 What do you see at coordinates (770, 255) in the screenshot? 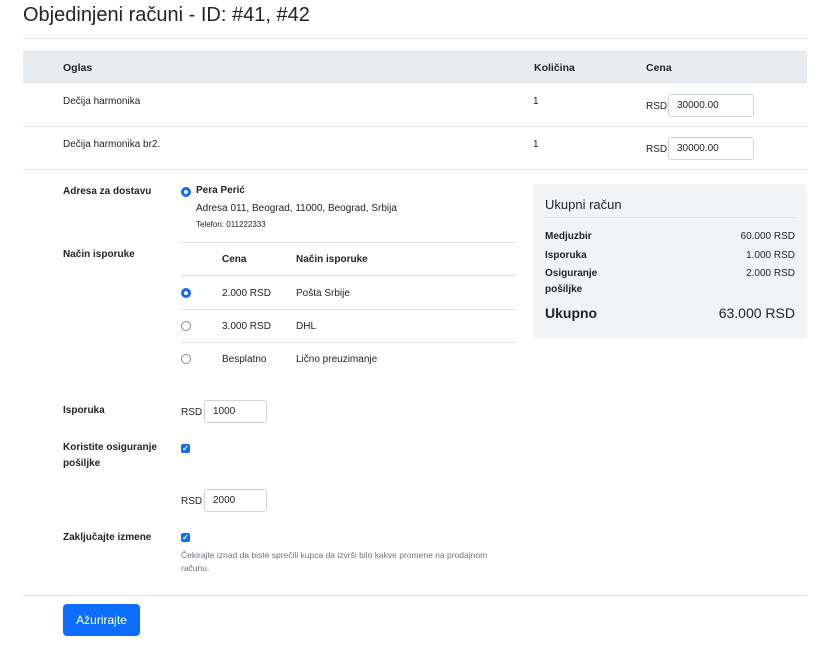
I see `summary-row-value: 1.000 RSD` at bounding box center [770, 255].